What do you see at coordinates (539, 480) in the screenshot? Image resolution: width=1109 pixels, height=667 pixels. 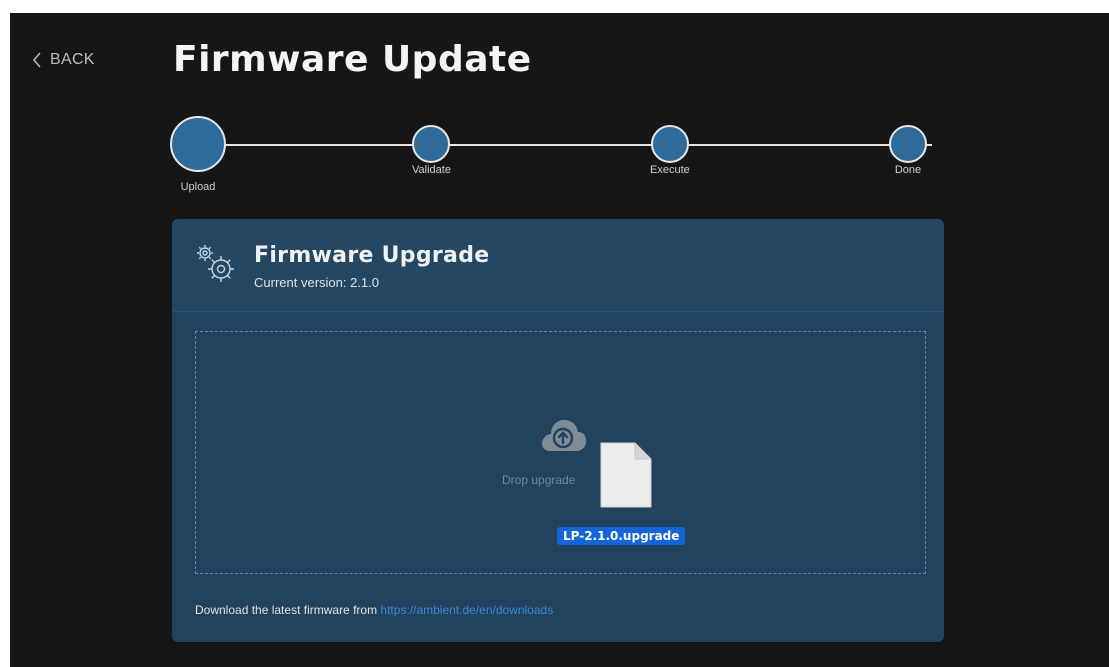 I see `drop-hint: Drop upgrade` at bounding box center [539, 480].